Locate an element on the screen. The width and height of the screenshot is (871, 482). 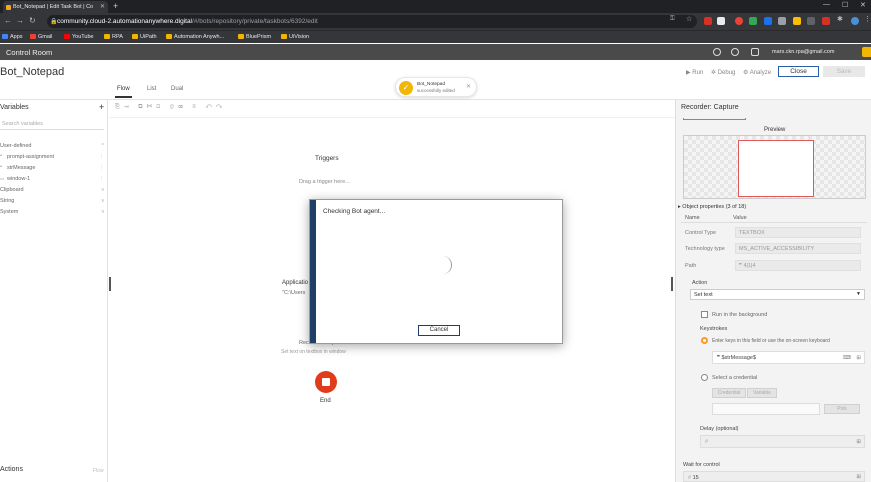
new-tab-icon: + is located at coordinates (115, 6).